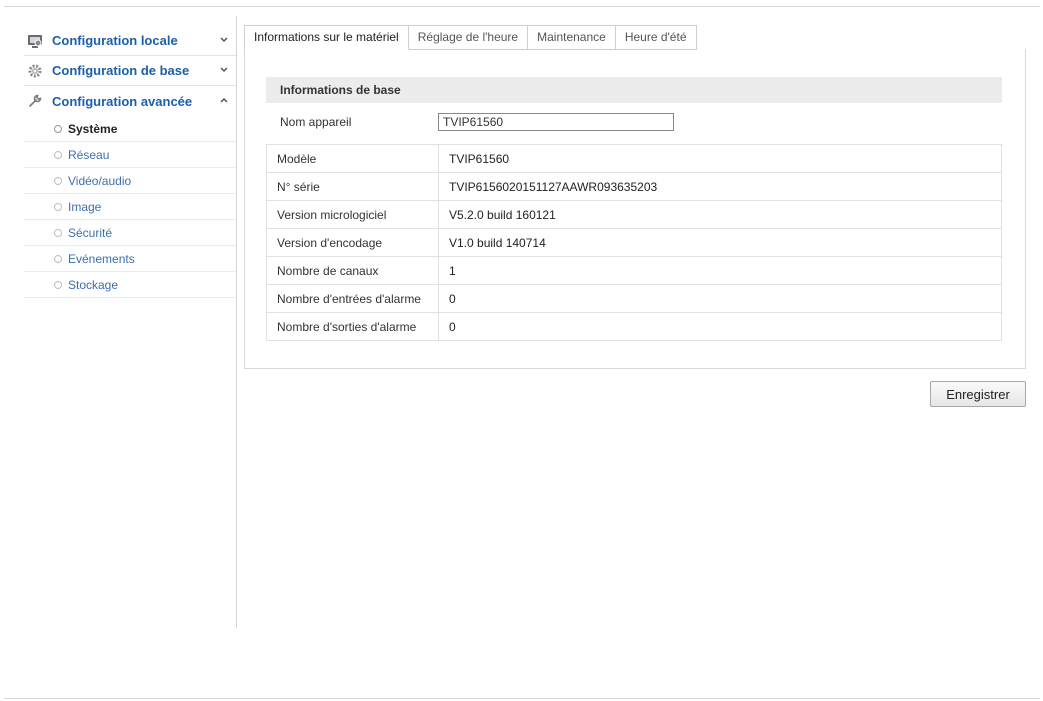 The image size is (1043, 701). Describe the element at coordinates (122, 101) in the screenshot. I see `sidebar-section-label: Configuration avancée` at that location.